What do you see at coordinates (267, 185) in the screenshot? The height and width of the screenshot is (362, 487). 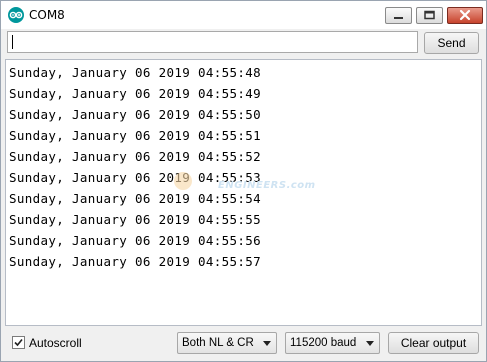 I see `watermark-text: ENGINEERS.com` at bounding box center [267, 185].